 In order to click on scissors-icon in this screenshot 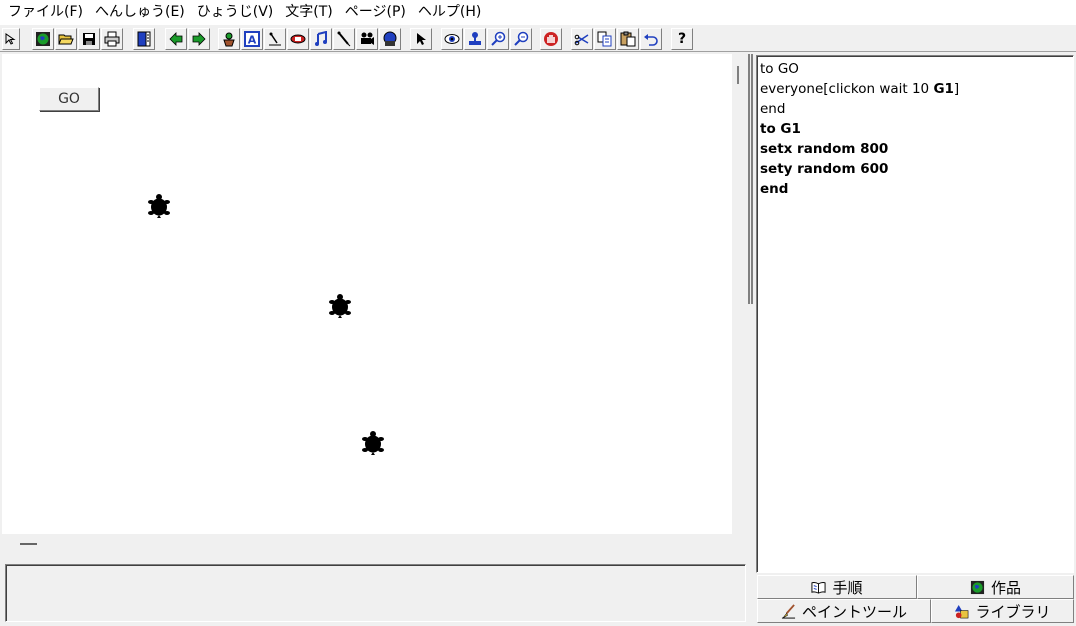, I will do `click(581, 40)`.